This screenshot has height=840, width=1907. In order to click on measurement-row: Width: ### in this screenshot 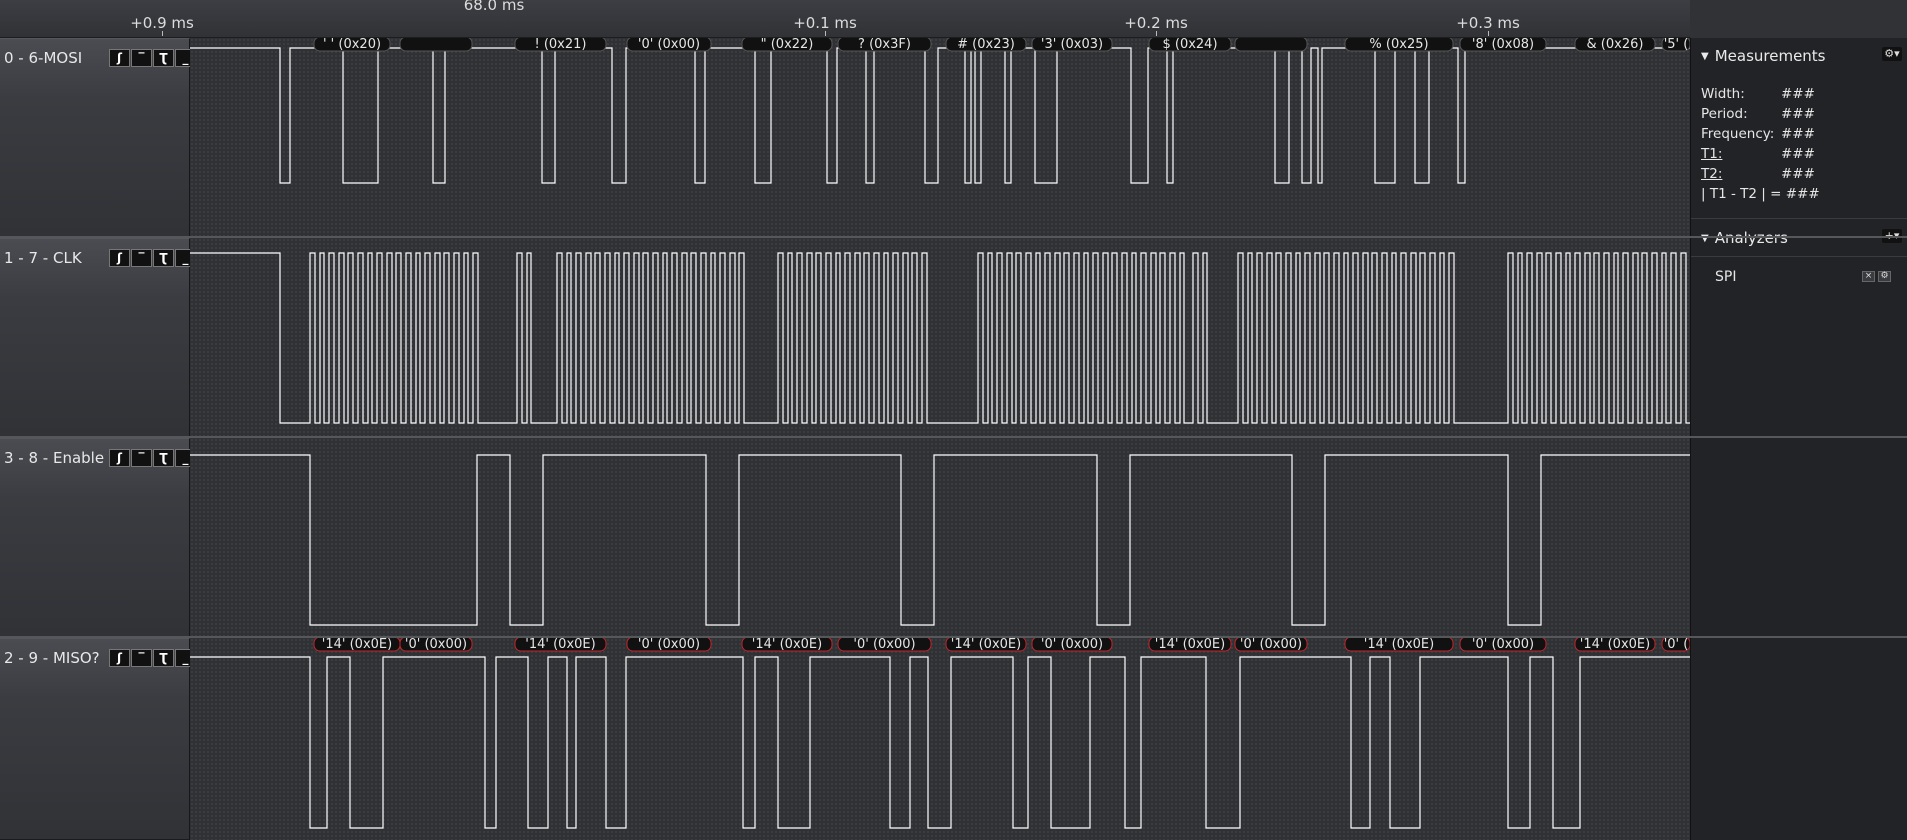, I will do `click(1758, 94)`.